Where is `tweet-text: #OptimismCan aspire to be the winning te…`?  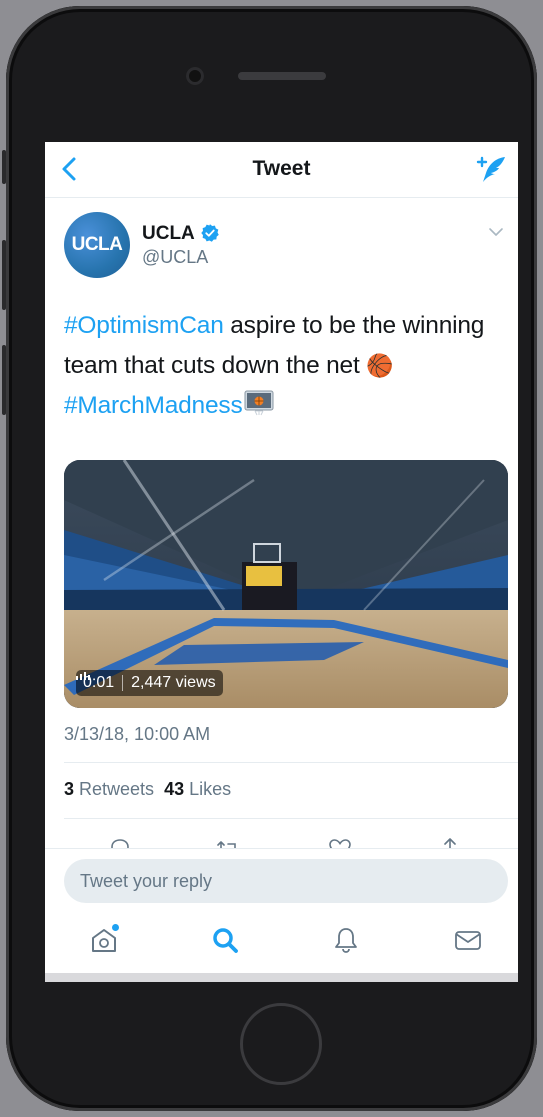 tweet-text: #OptimismCan aspire to be the winning te… is located at coordinates (284, 366).